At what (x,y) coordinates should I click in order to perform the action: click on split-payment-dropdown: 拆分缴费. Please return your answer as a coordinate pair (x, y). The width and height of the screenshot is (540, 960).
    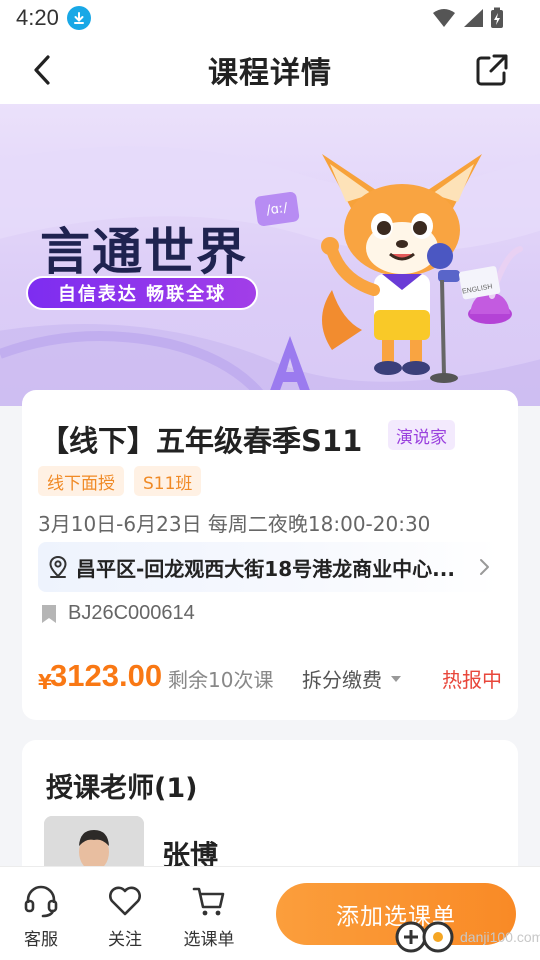
    Looking at the image, I should click on (352, 678).